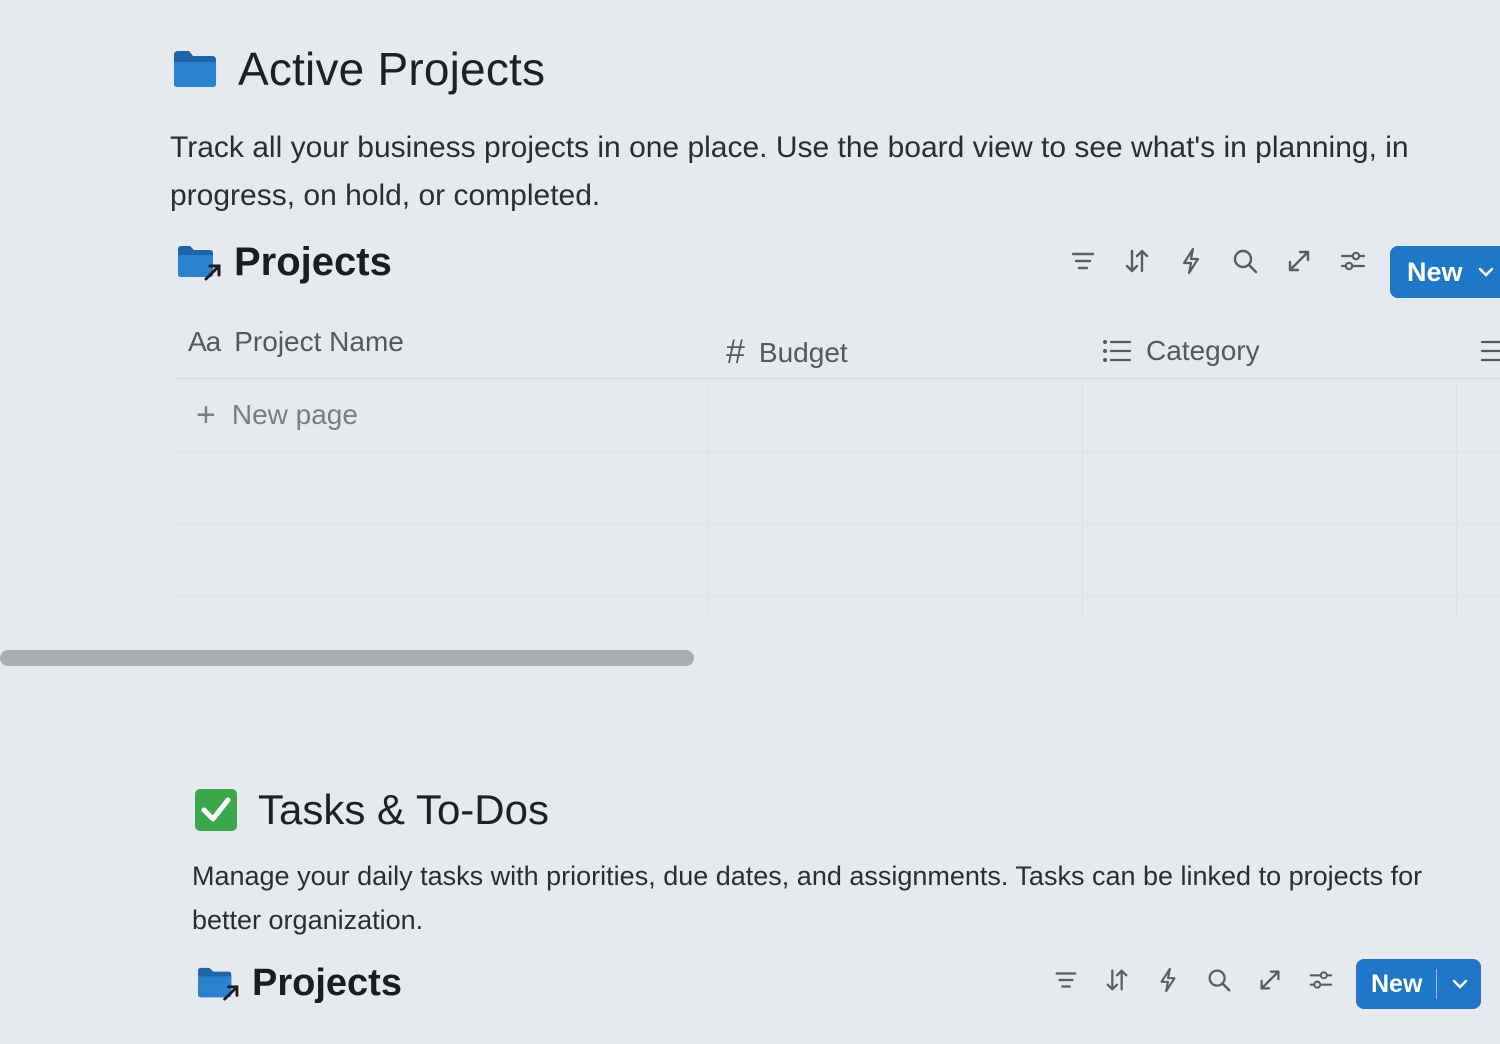  I want to click on plus-icon: +, so click(206, 415).